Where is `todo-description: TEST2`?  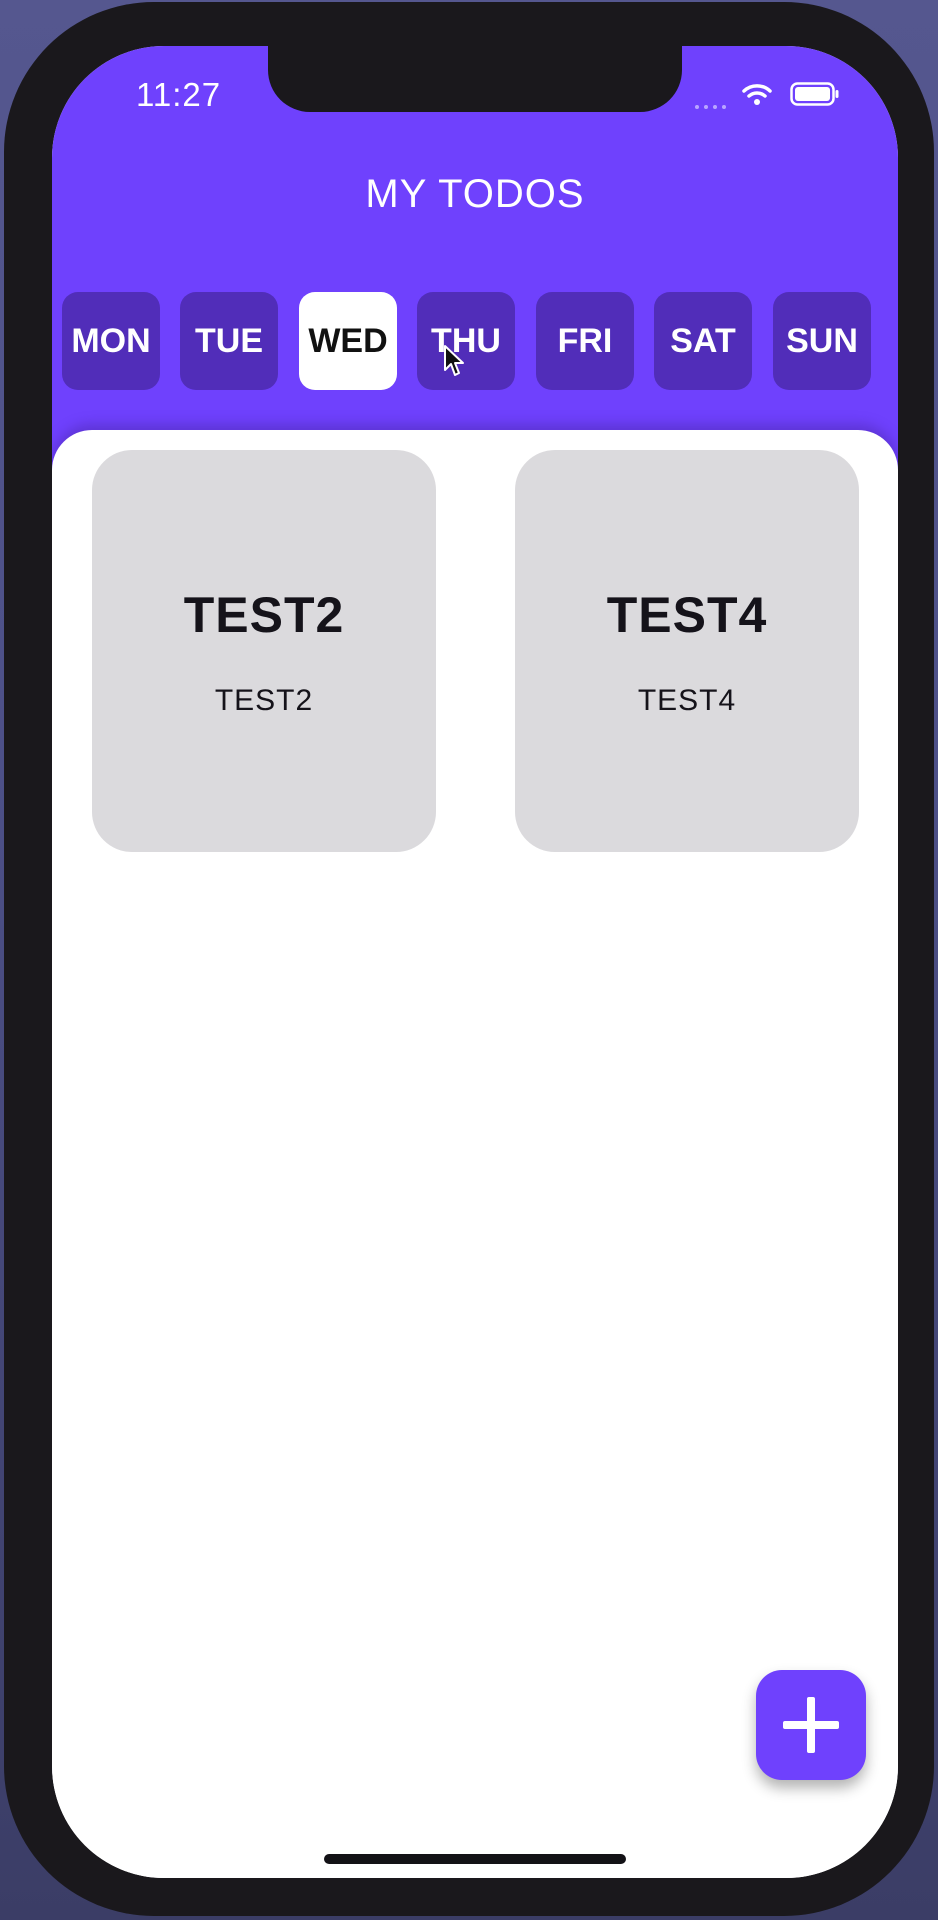
todo-description: TEST2 is located at coordinates (264, 700).